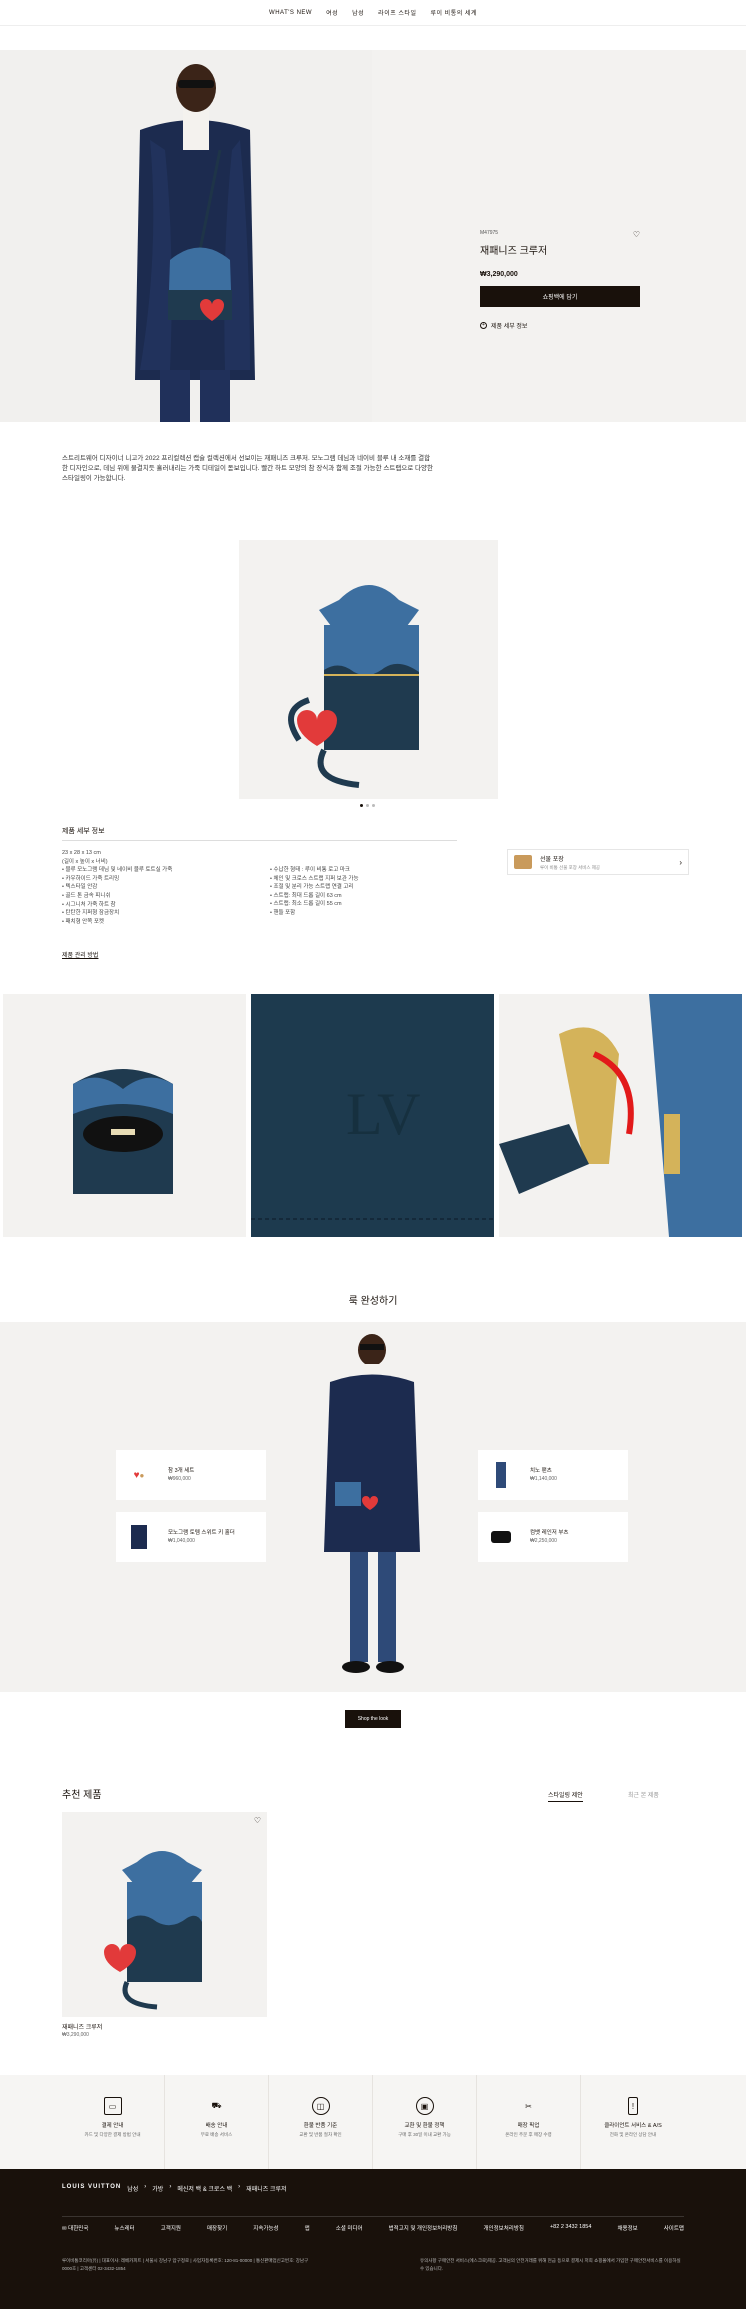 The height and width of the screenshot is (2309, 746). I want to click on look-item-card: 치노 팬츠 ₩1,140,000, so click(553, 1475).